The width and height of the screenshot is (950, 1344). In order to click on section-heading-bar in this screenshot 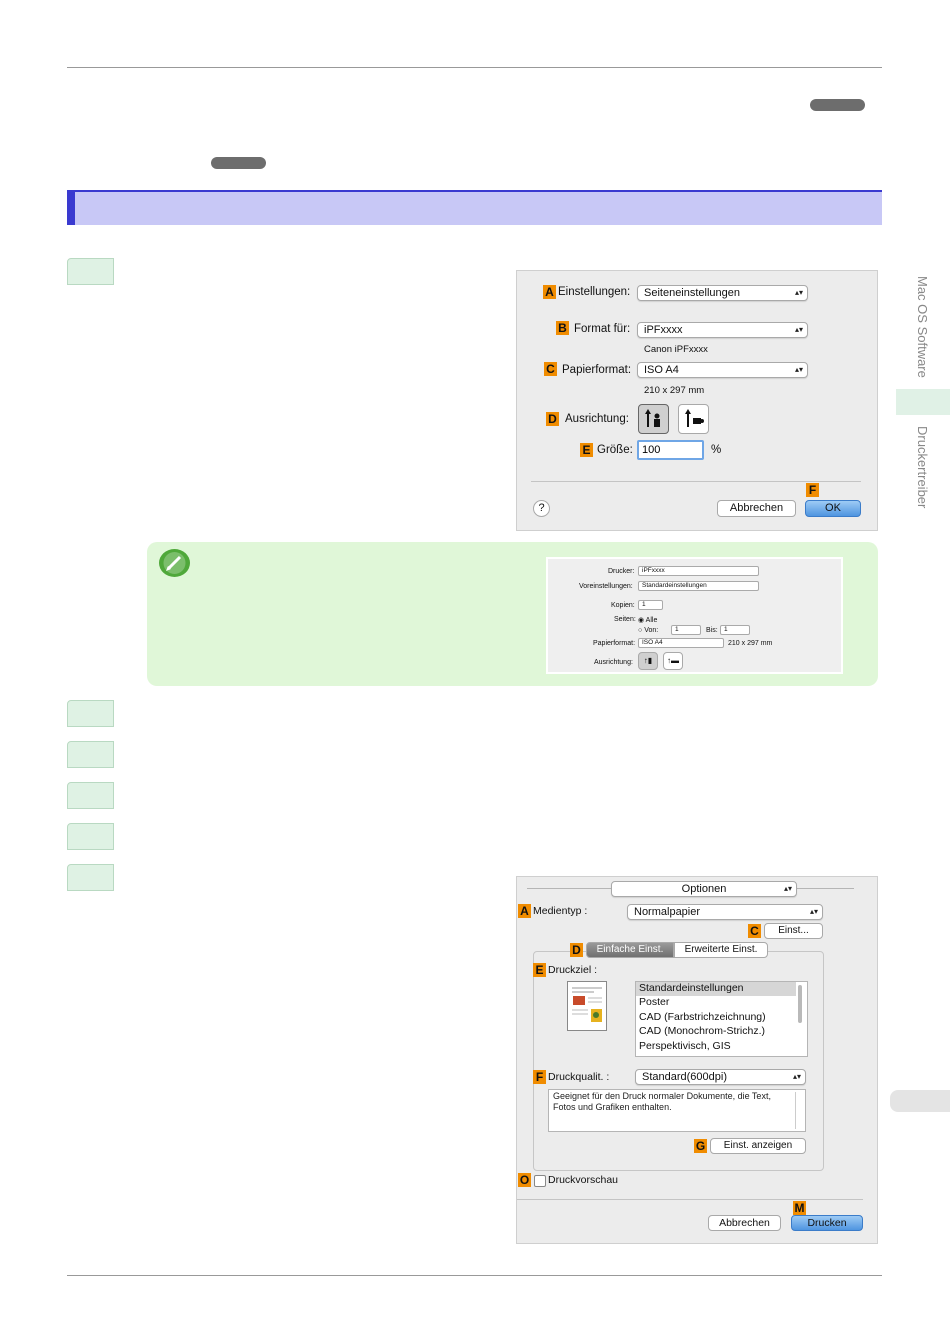, I will do `click(474, 207)`.